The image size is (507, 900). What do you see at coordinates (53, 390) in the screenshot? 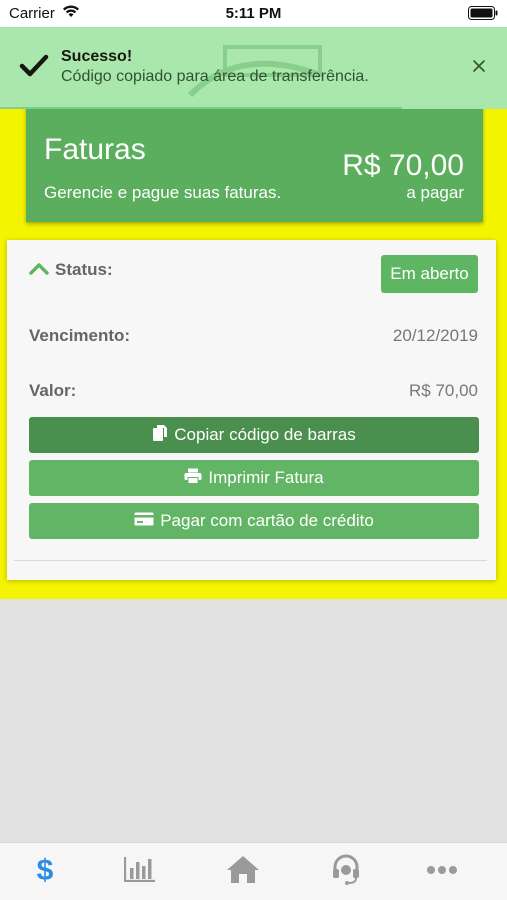
I see `value-label: Valor:` at bounding box center [53, 390].